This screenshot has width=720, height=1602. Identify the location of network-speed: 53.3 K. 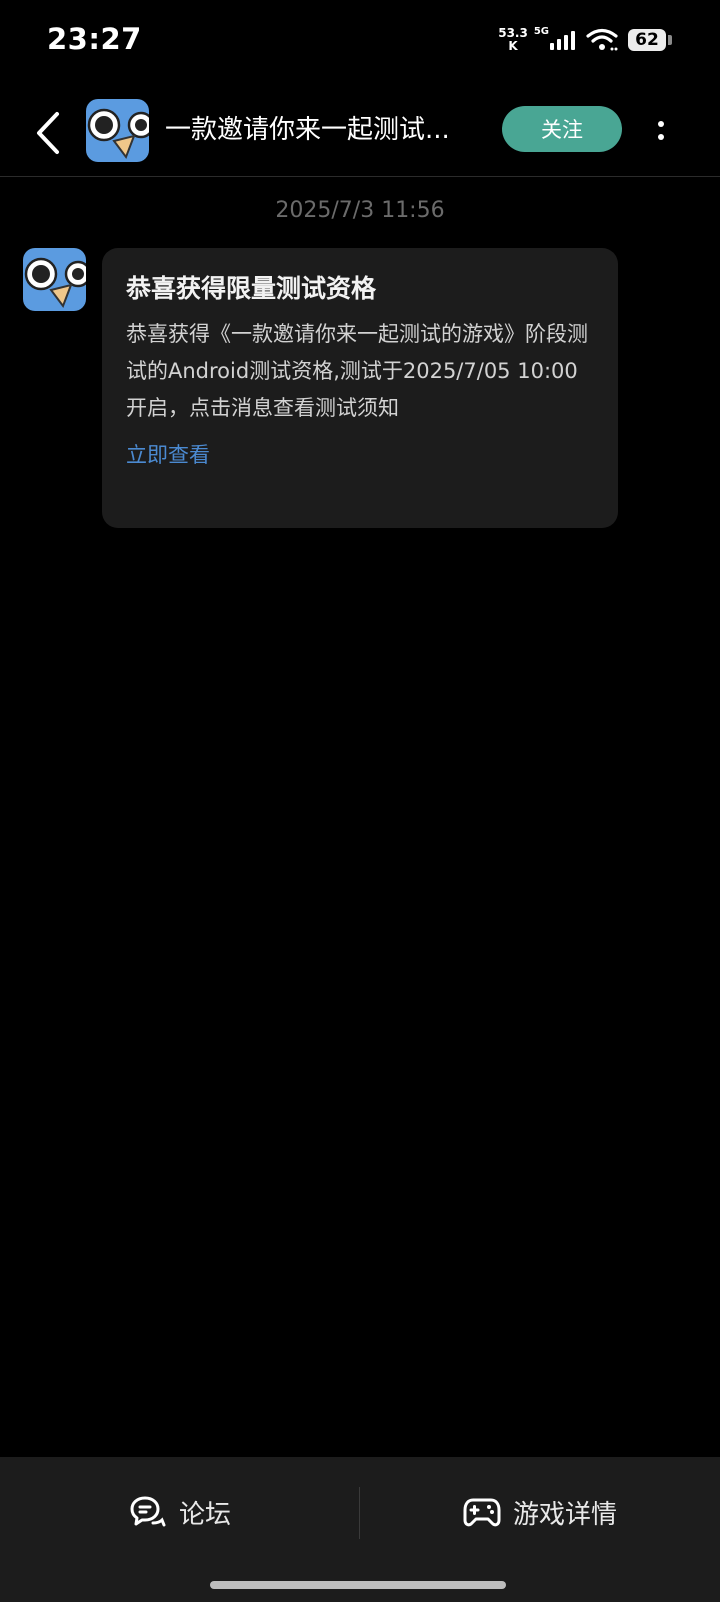
(513, 40).